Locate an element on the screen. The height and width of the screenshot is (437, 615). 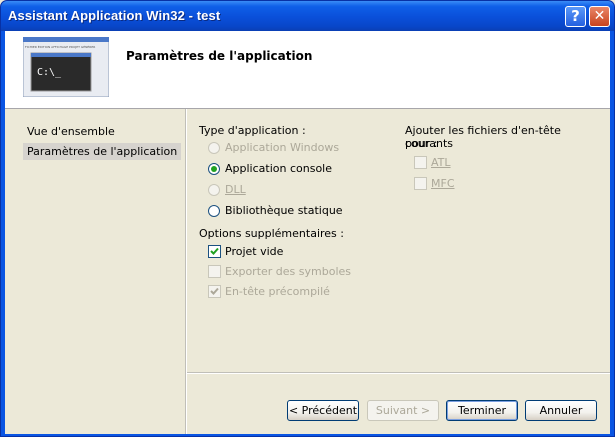
checkbox-precompiled-header-label: En-tête précompilé is located at coordinates (277, 291).